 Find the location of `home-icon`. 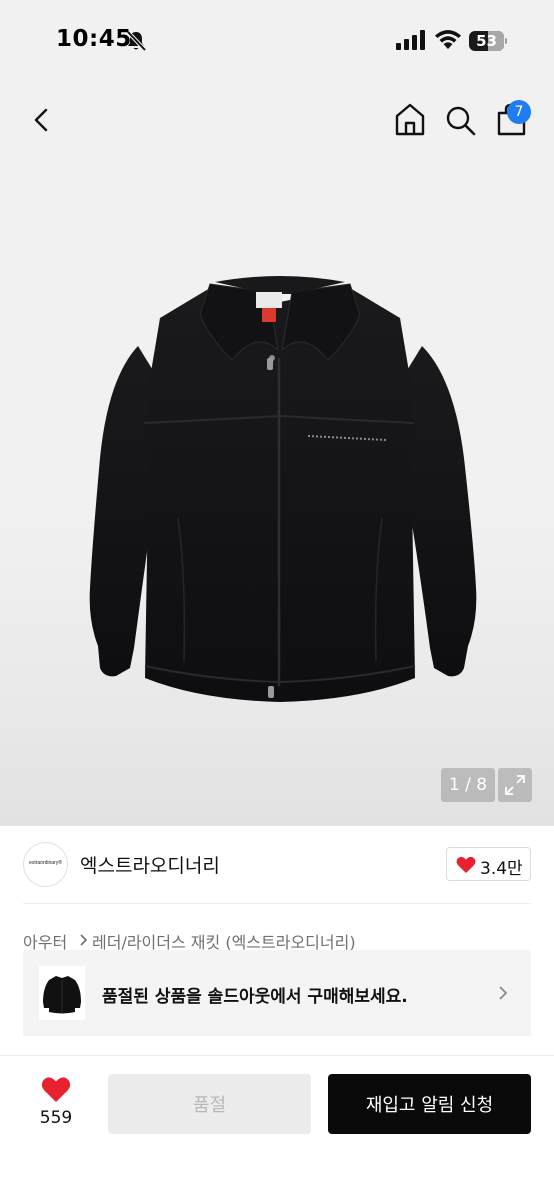

home-icon is located at coordinates (410, 120).